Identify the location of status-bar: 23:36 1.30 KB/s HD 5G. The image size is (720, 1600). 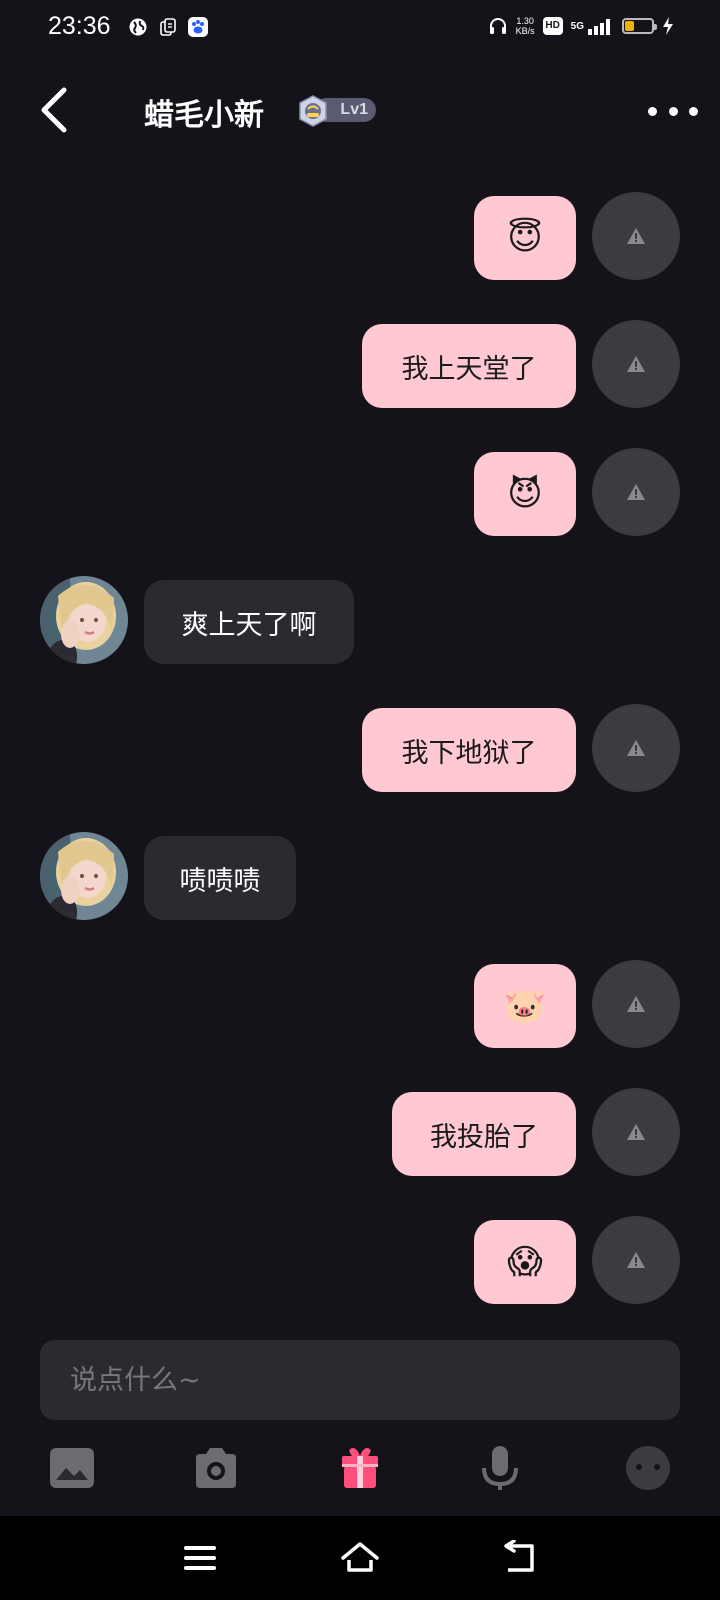
(360, 28).